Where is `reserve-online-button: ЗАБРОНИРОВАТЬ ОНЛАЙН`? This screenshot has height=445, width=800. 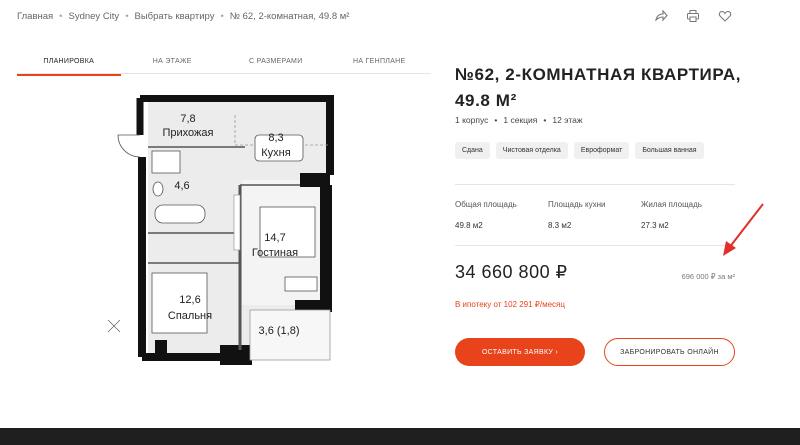 reserve-online-button: ЗАБРОНИРОВАТЬ ОНЛАЙН is located at coordinates (669, 352).